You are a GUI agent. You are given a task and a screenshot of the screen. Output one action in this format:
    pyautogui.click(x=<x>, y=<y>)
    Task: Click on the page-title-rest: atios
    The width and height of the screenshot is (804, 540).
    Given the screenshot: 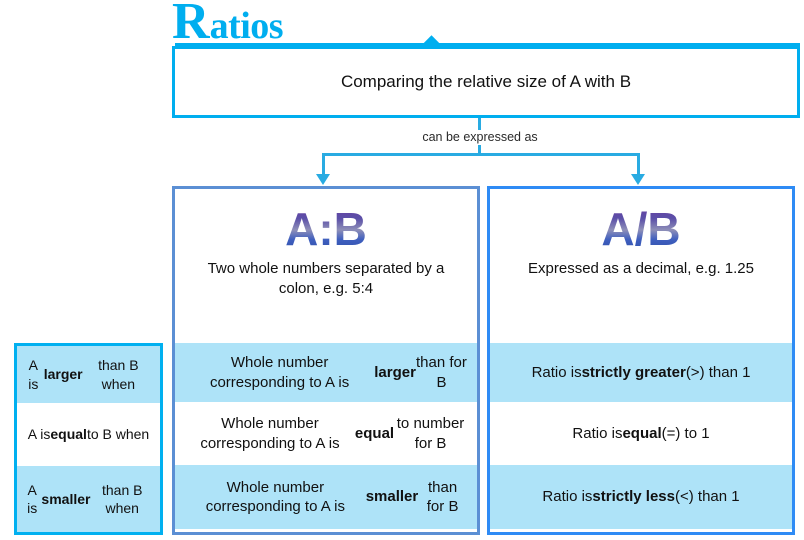 What is the action you would take?
    pyautogui.click(x=246, y=26)
    